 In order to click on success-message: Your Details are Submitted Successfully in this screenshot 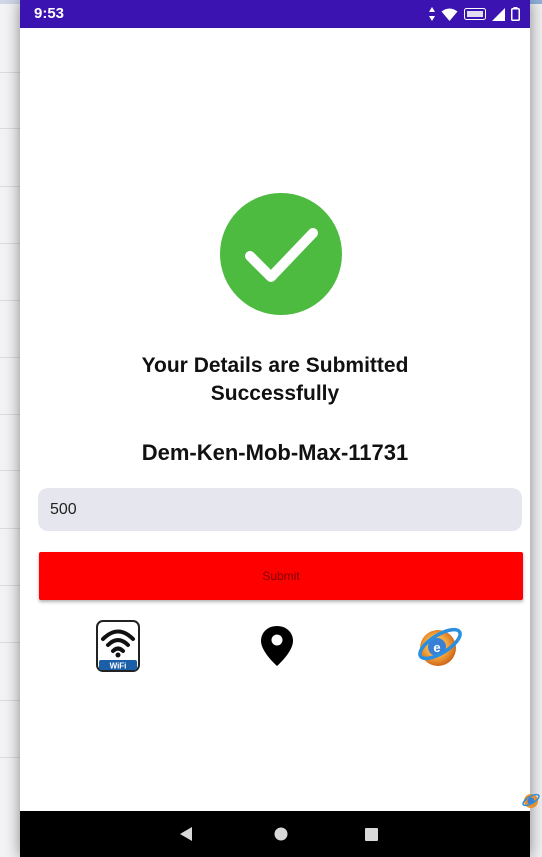, I will do `click(275, 379)`.